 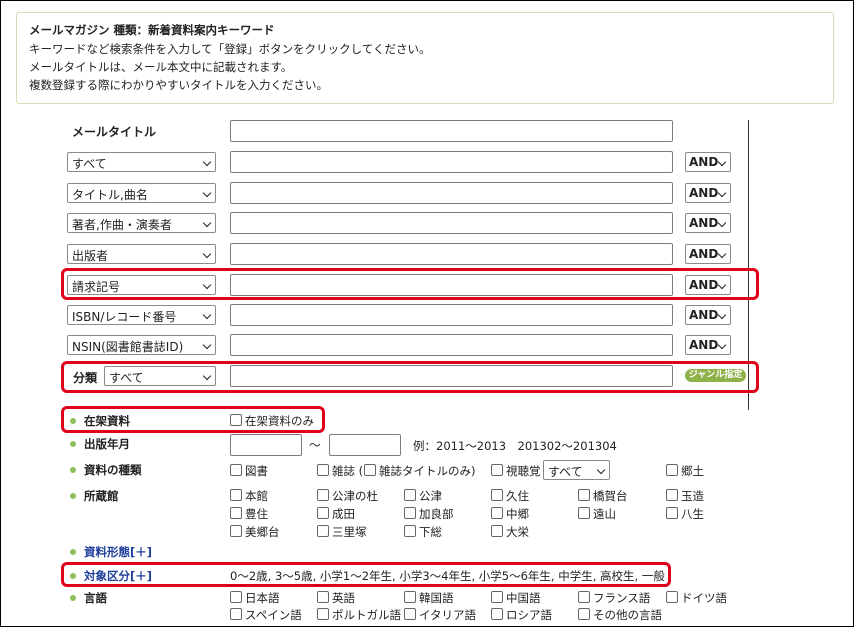 What do you see at coordinates (141, 315) in the screenshot?
I see `field-select-6: ISBN/レコード番号` at bounding box center [141, 315].